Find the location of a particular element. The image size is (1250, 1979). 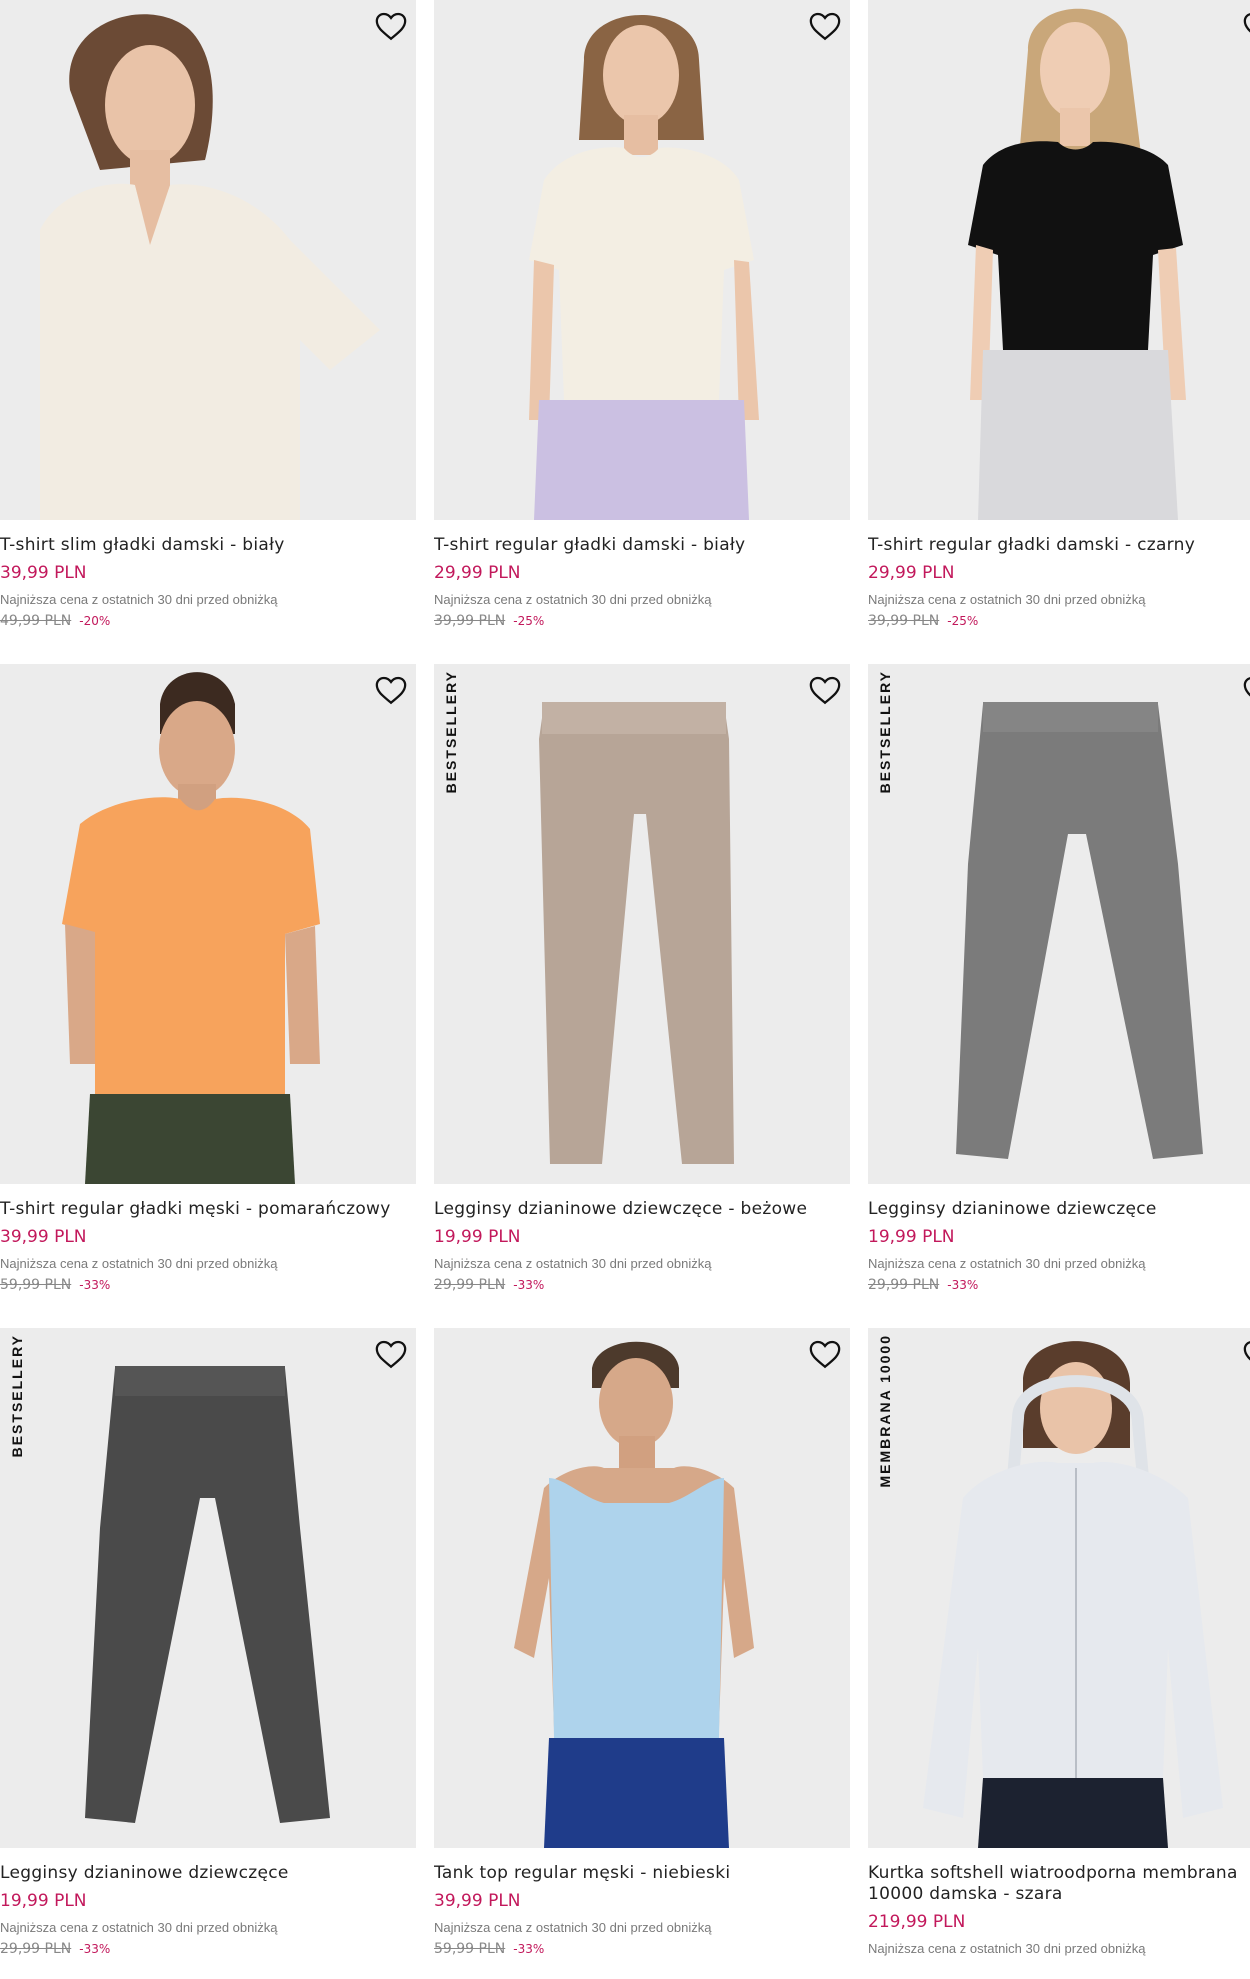

woman-white-tshirt-photo is located at coordinates (644, 267).